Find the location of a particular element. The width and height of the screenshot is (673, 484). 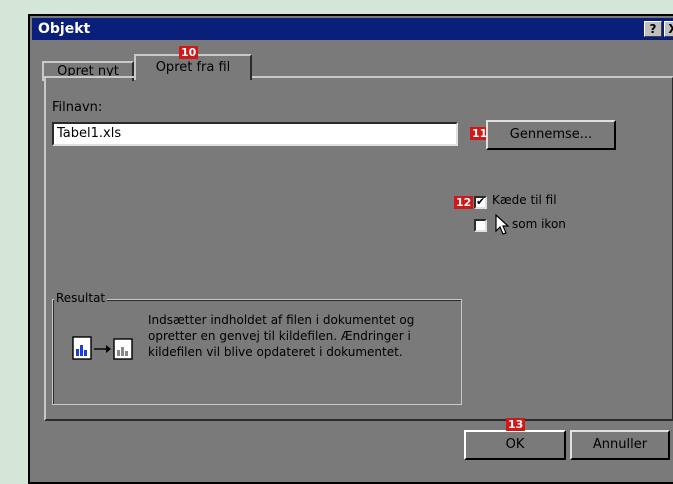

ok-label: OK is located at coordinates (515, 444).